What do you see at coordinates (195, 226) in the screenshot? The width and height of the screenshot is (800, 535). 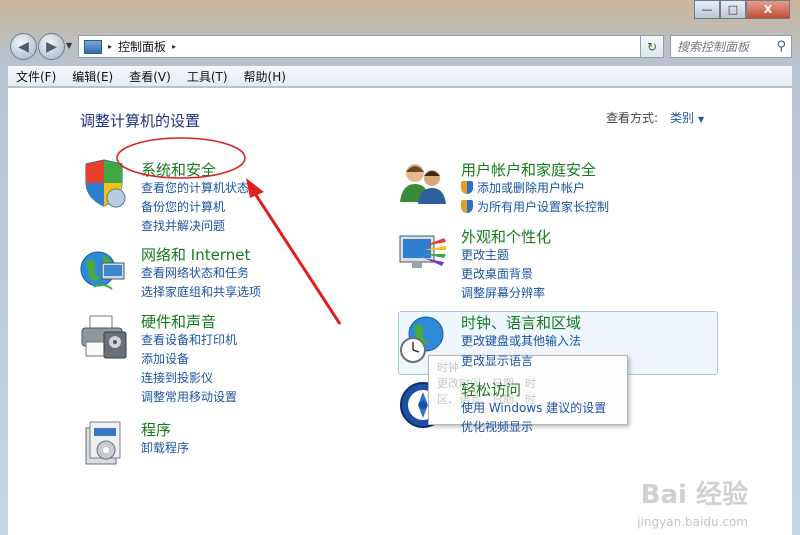 I see `link-find-fix-problems: 查找并解决问题` at bounding box center [195, 226].